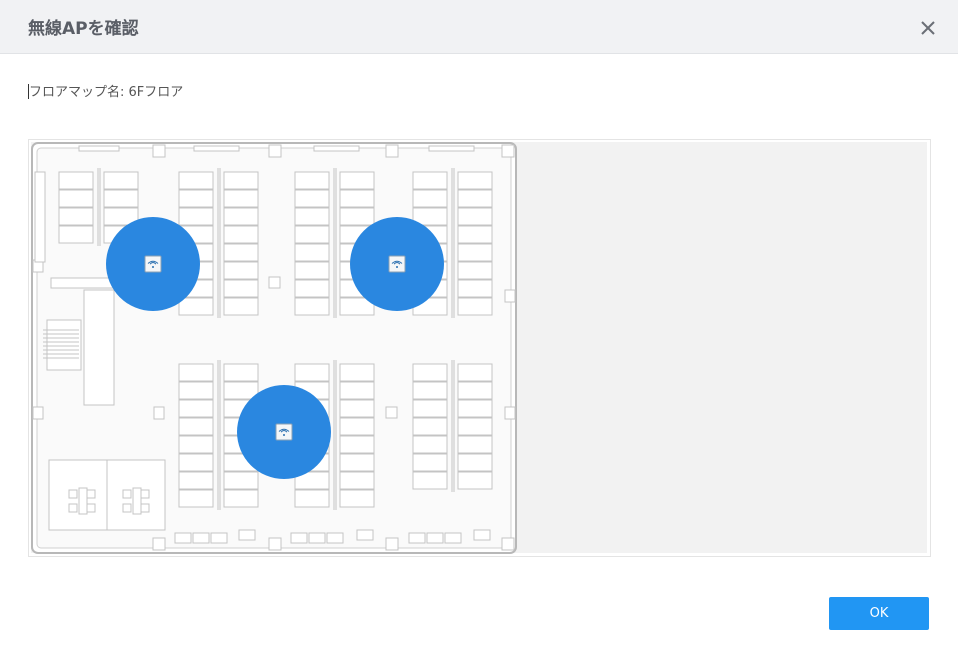 The image size is (958, 654). What do you see at coordinates (40, 217) in the screenshot?
I see `shaft` at bounding box center [40, 217].